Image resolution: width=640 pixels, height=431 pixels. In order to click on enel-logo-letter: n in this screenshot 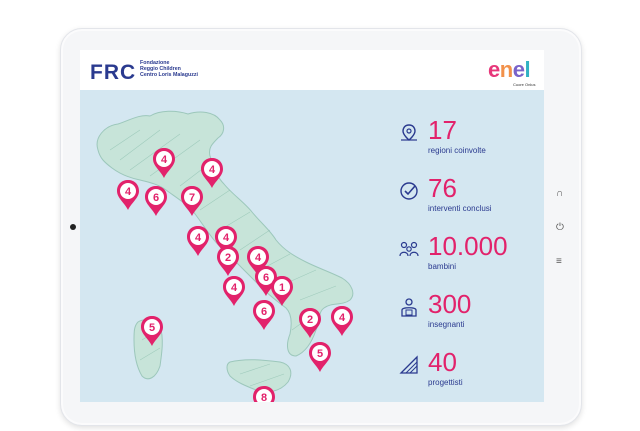, I will do `click(506, 69)`.